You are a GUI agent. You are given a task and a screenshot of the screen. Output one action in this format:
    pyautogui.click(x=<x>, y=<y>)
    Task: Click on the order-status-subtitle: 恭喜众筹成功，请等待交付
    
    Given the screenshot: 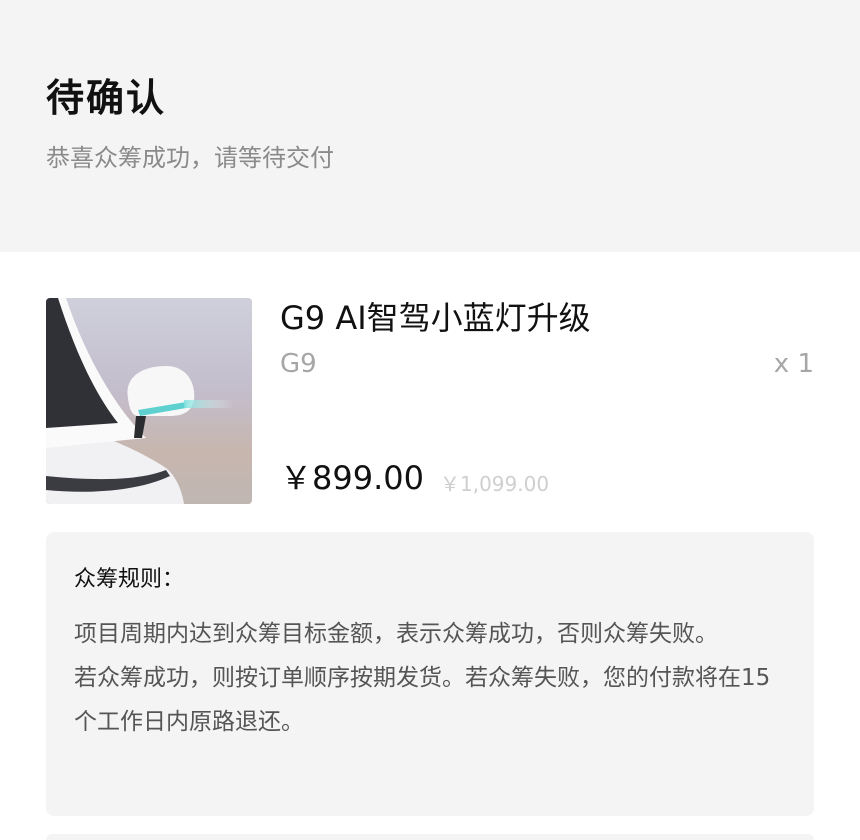 What is the action you would take?
    pyautogui.click(x=190, y=158)
    